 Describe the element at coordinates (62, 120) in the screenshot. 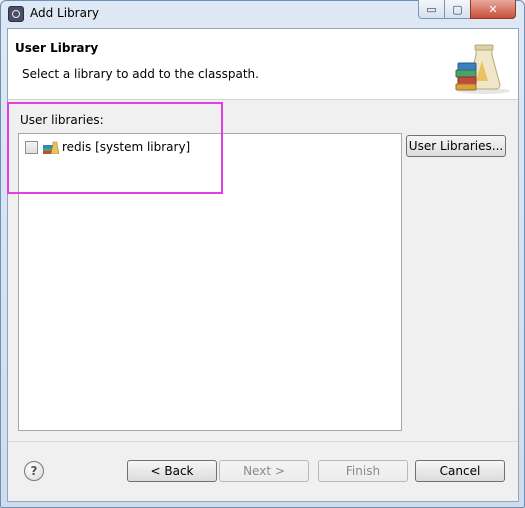

I see `user-libraries-label: User libraries:` at that location.